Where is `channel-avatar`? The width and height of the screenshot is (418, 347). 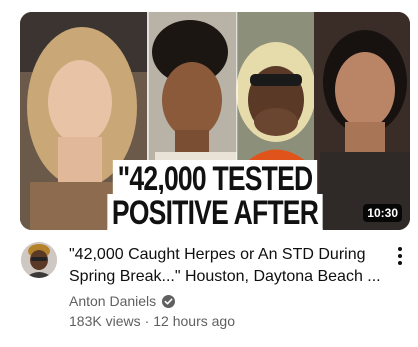
channel-avatar is located at coordinates (39, 260).